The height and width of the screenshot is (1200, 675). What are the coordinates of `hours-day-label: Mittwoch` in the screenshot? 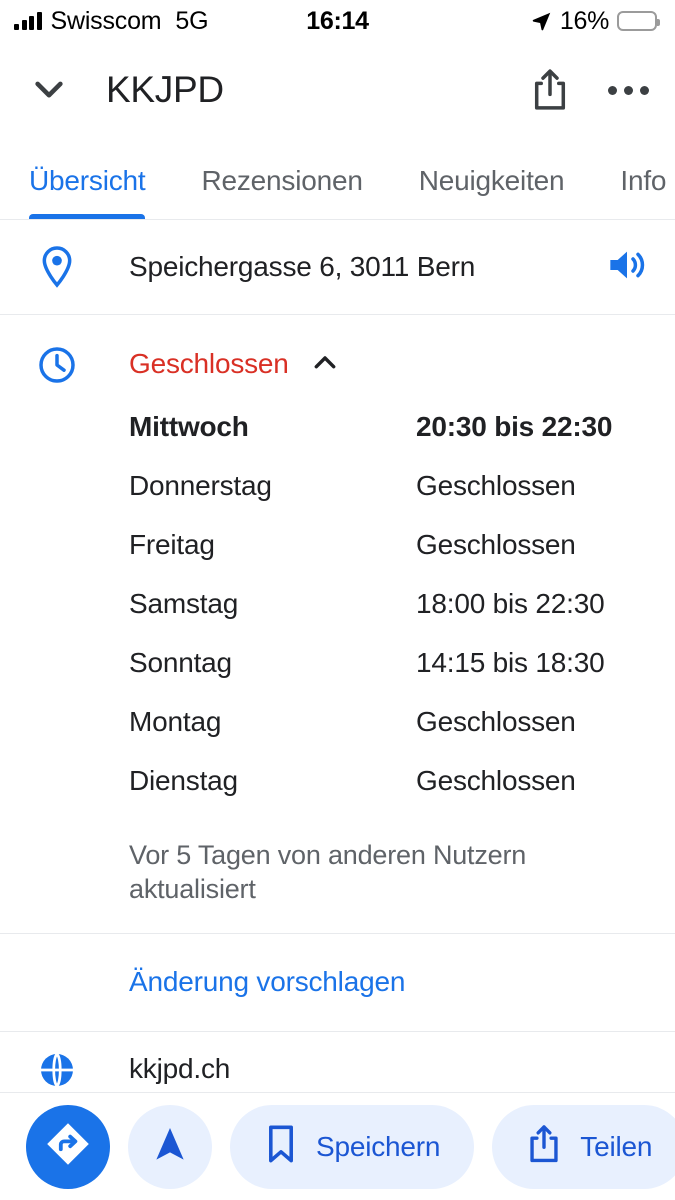 It's located at (189, 426).